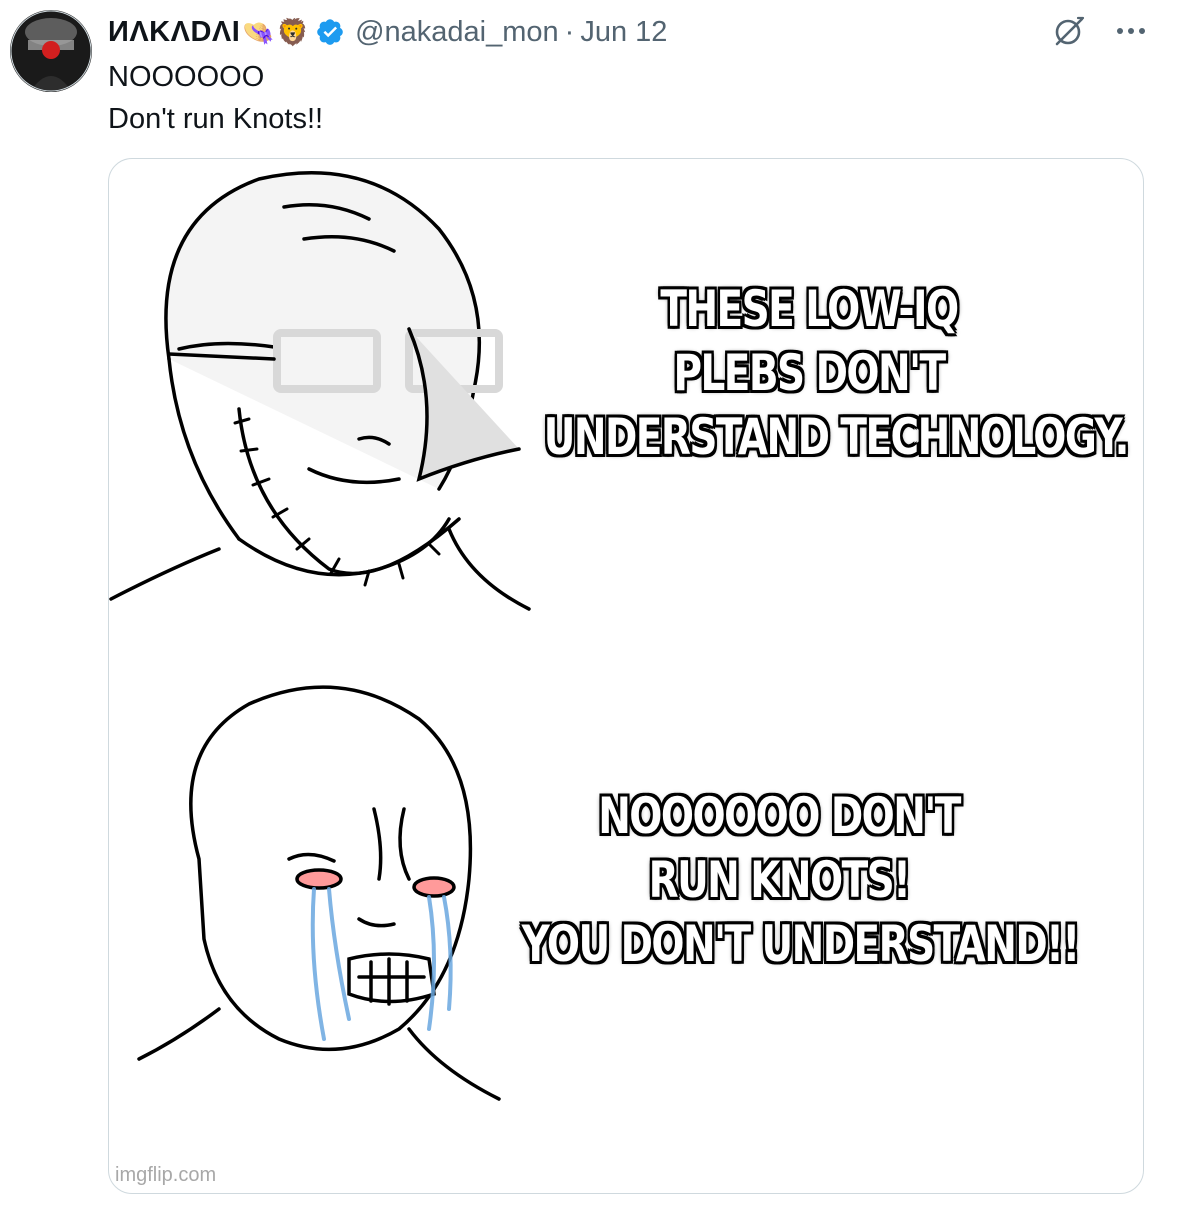  I want to click on more-options-icon, so click(1131, 31).